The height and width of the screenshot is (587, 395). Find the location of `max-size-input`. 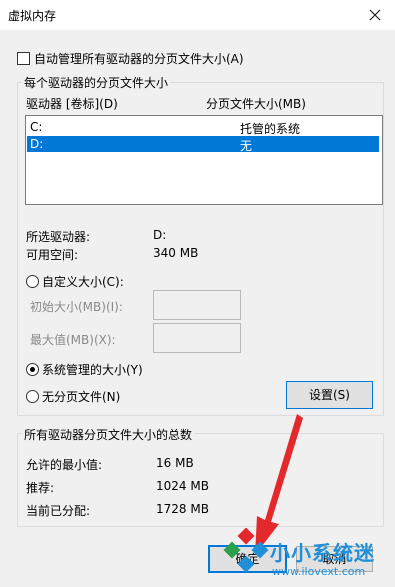

max-size-input is located at coordinates (197, 338).